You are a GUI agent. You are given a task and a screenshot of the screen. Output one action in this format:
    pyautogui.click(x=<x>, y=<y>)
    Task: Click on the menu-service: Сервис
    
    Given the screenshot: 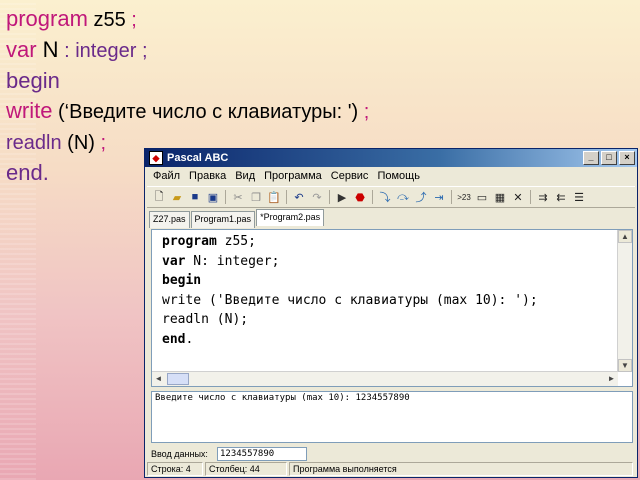 What is the action you would take?
    pyautogui.click(x=350, y=176)
    